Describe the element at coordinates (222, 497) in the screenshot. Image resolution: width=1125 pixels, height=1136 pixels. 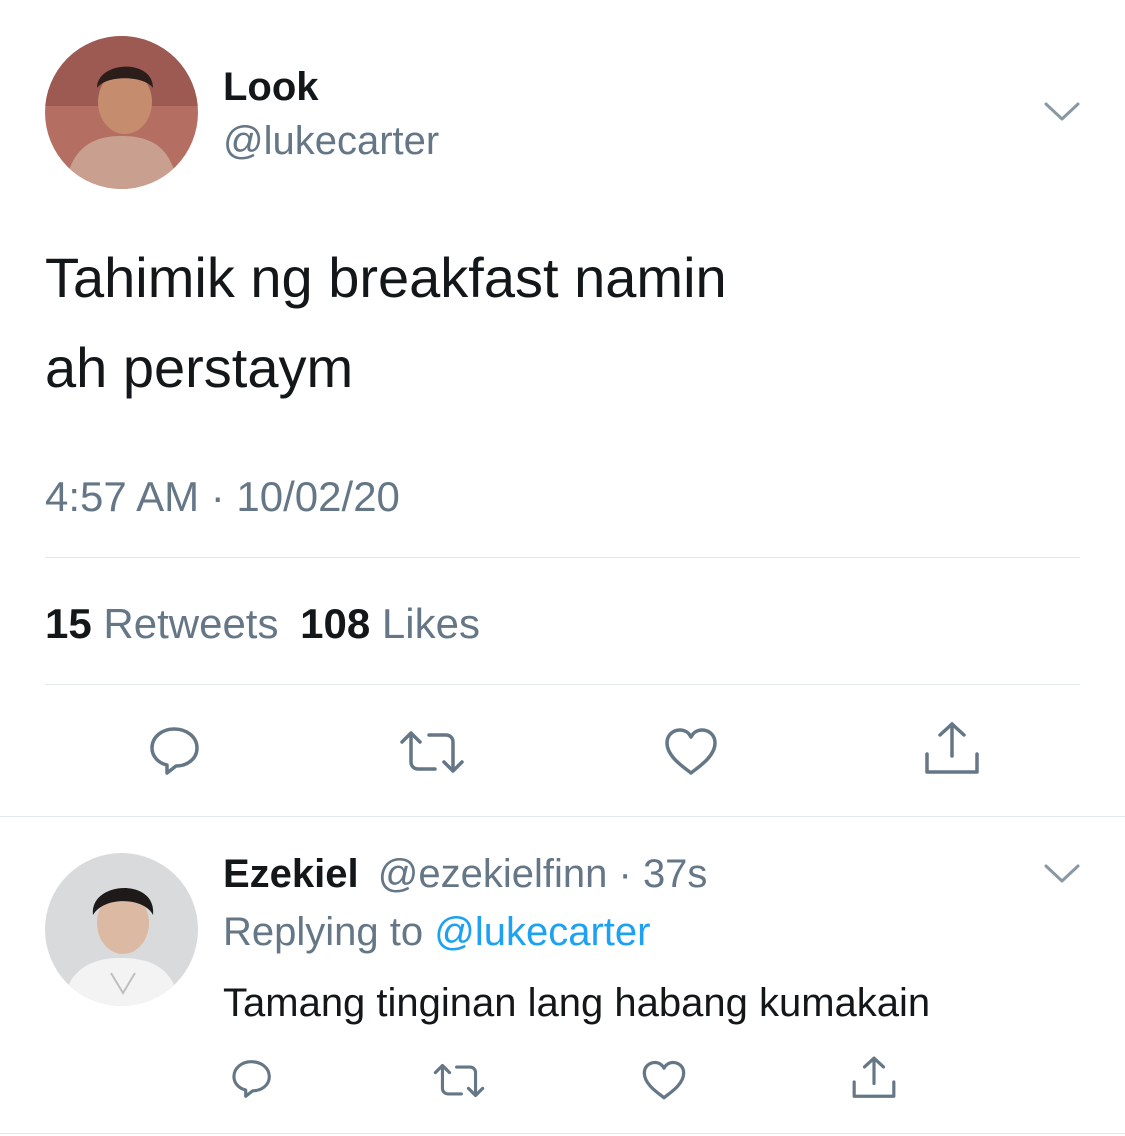
I see `tweet-timestamp: 4:57 AM · 10/02/20` at that location.